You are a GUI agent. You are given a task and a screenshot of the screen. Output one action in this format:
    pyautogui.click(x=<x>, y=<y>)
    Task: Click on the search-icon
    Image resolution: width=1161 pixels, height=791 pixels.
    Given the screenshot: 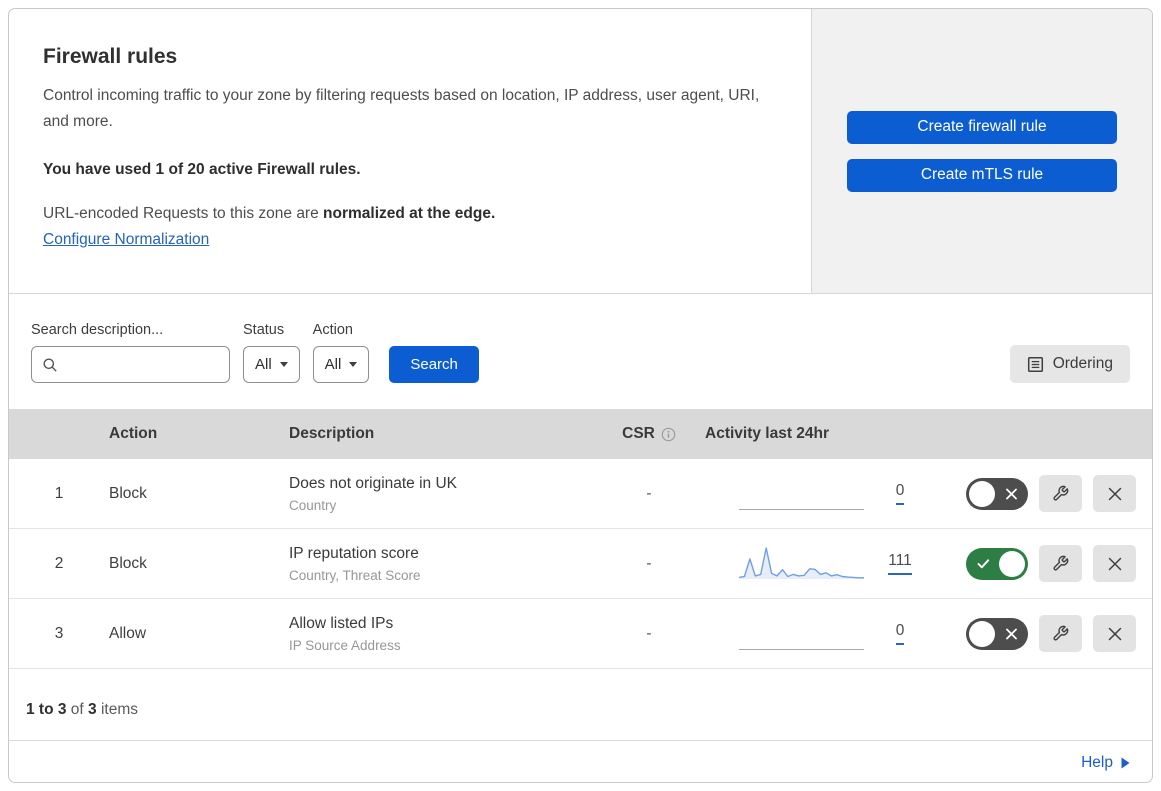 What is the action you would take?
    pyautogui.click(x=50, y=365)
    